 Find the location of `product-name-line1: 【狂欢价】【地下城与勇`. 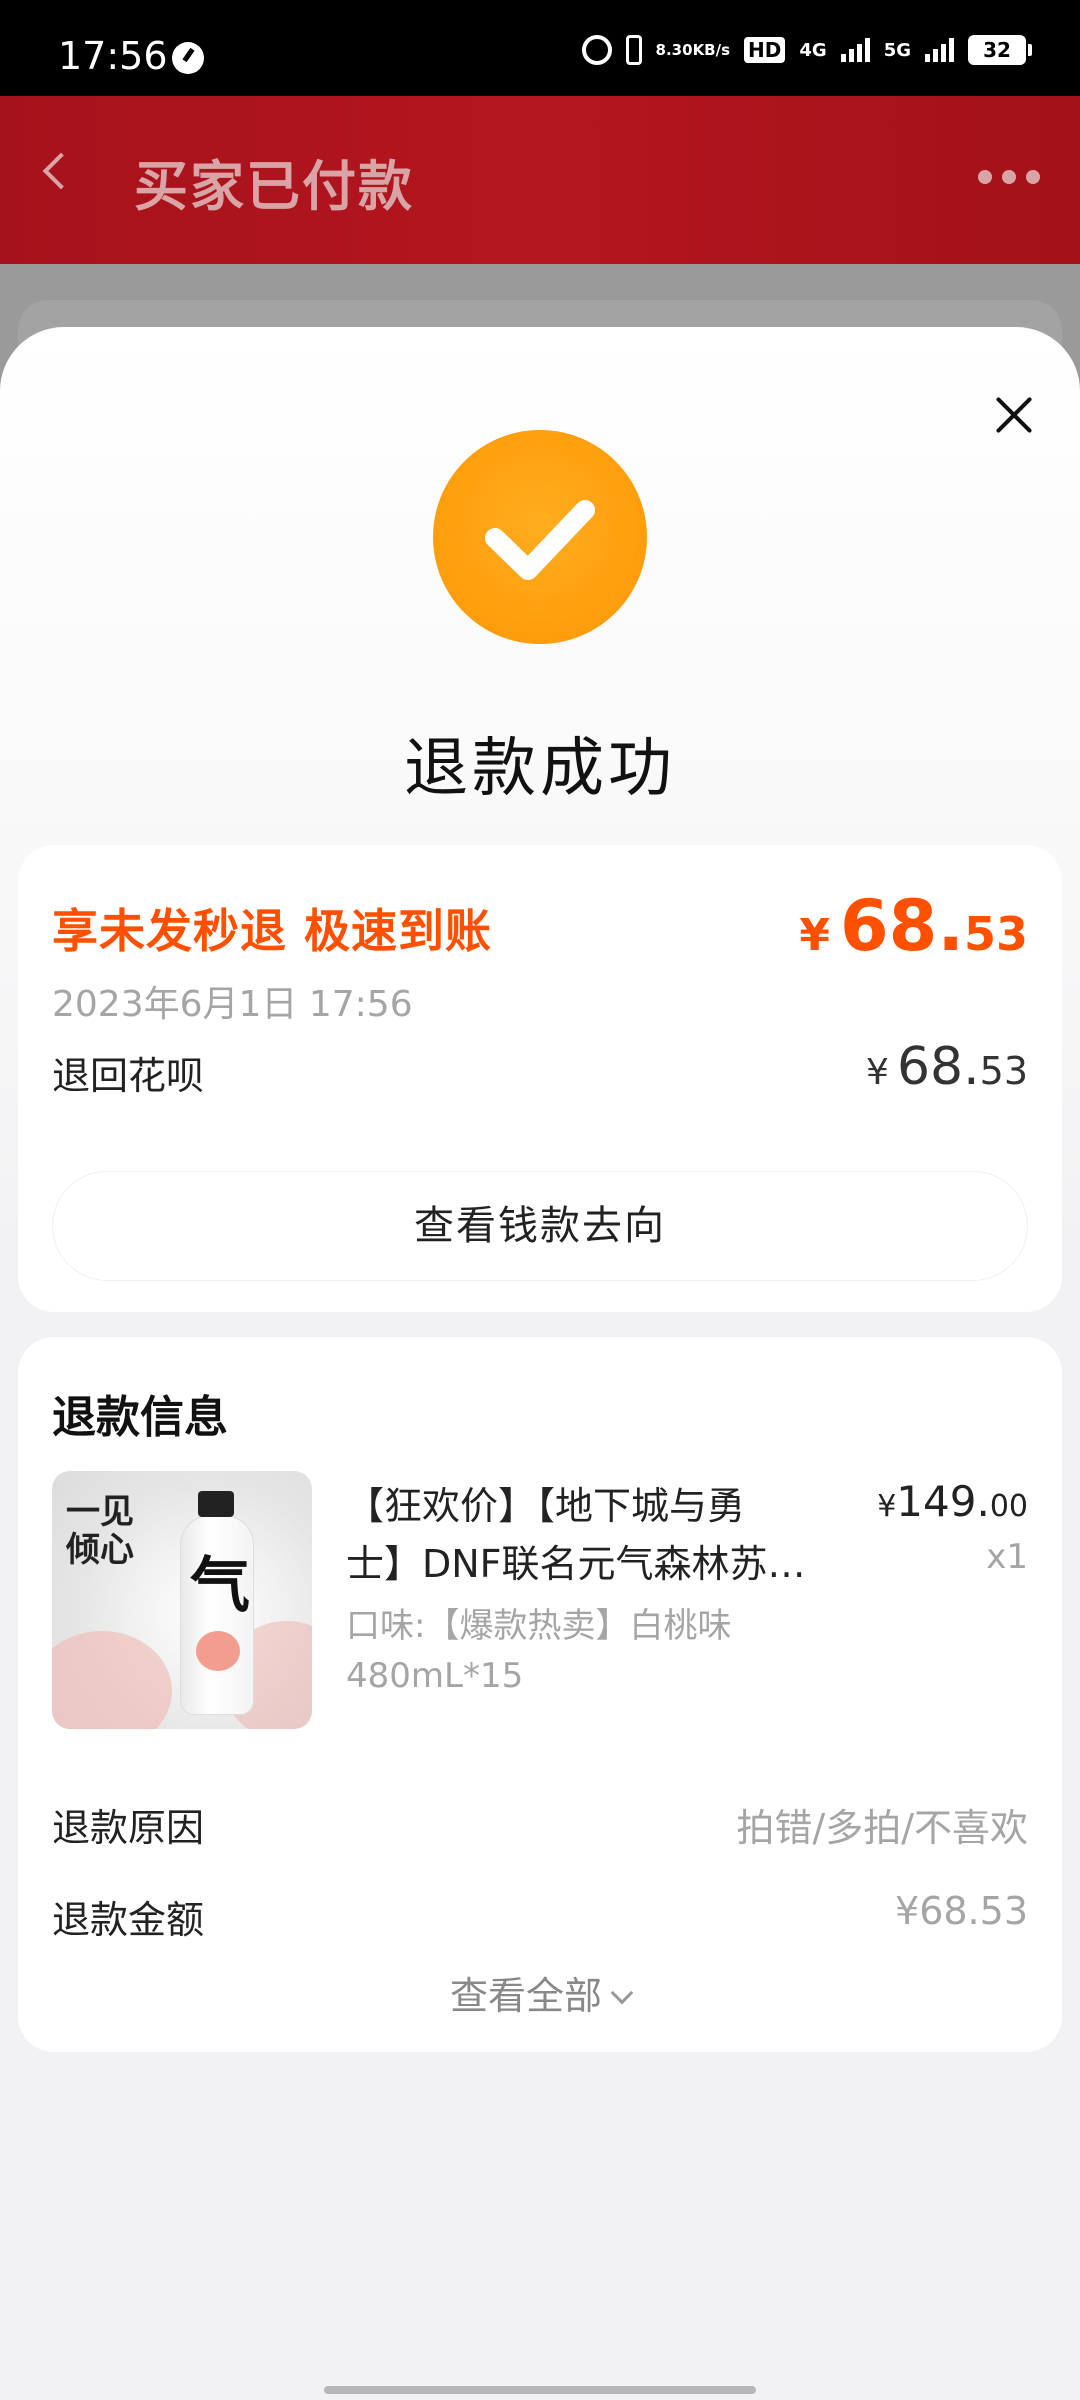

product-name-line1: 【狂欢价】【地下城与勇 is located at coordinates (546, 1506).